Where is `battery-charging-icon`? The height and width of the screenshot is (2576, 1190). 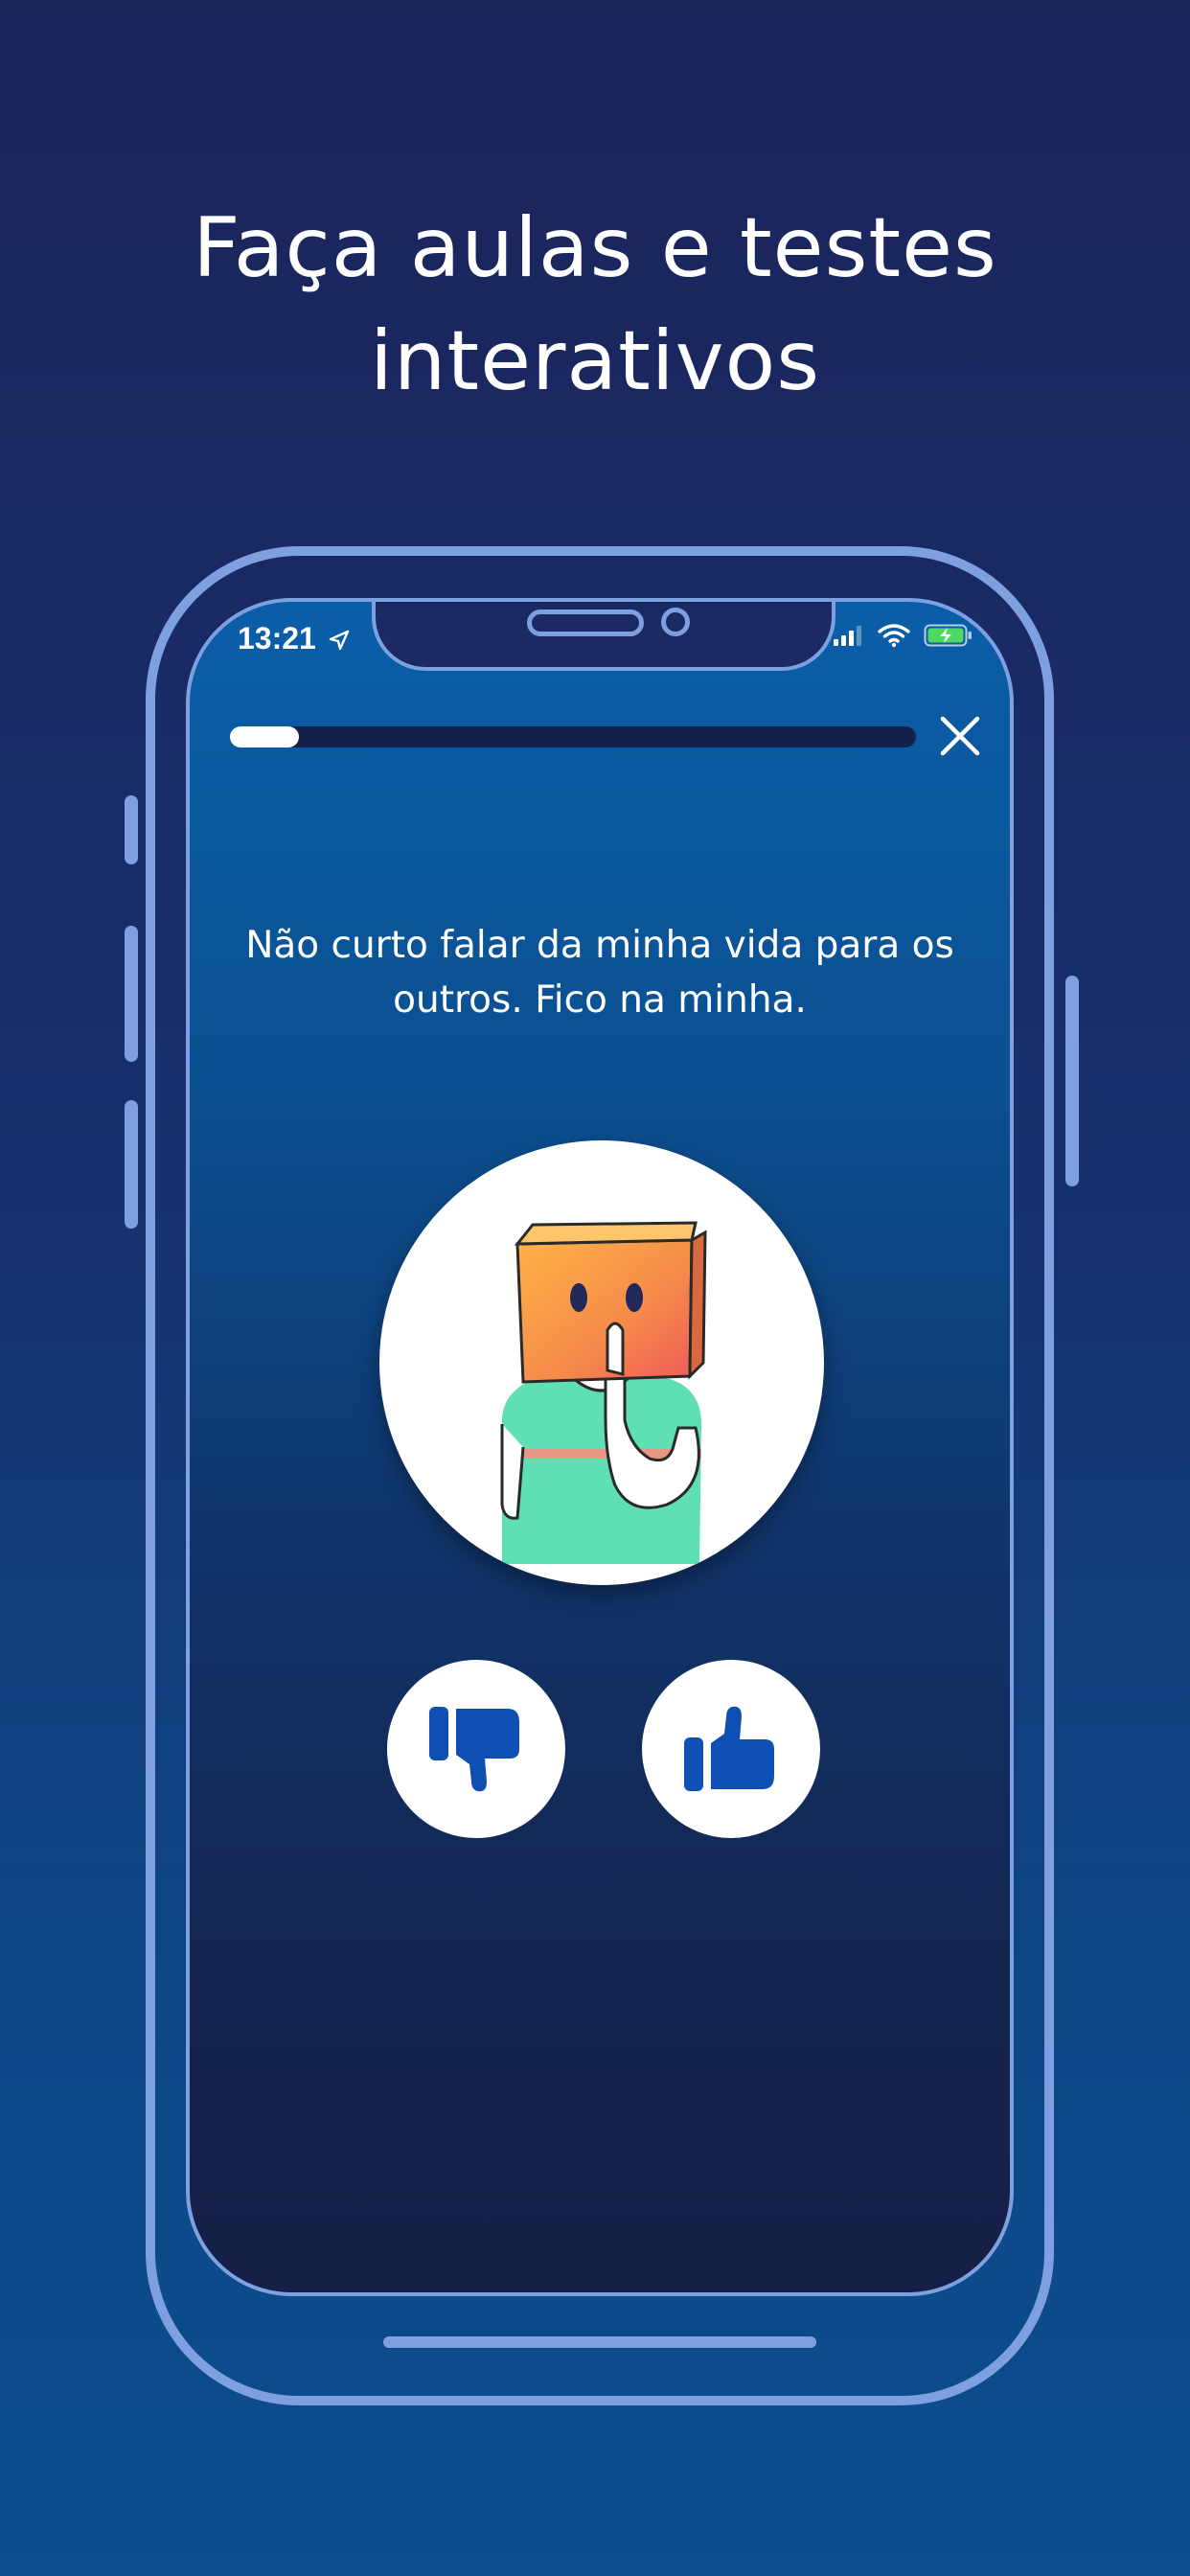 battery-charging-icon is located at coordinates (948, 635).